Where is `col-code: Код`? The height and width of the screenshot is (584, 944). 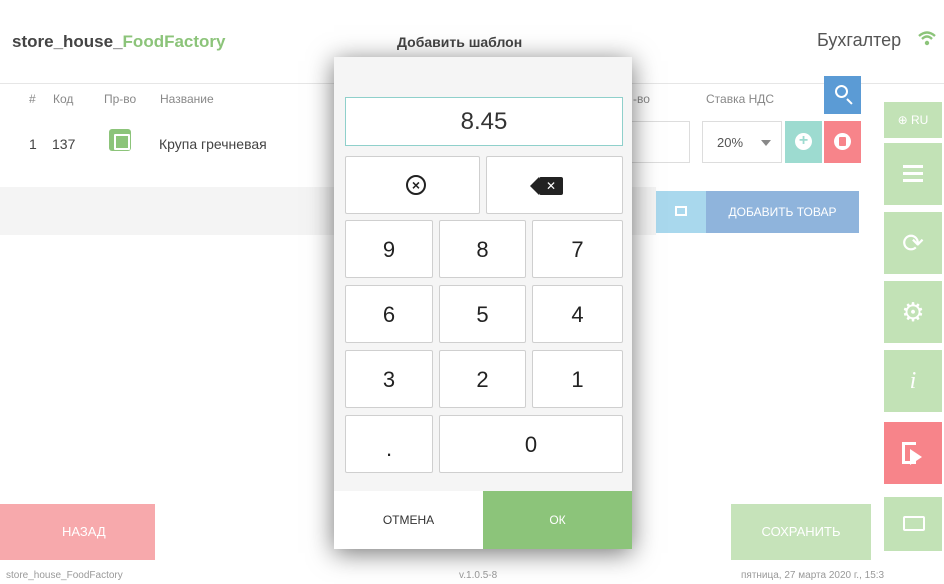
col-code: Код is located at coordinates (63, 99).